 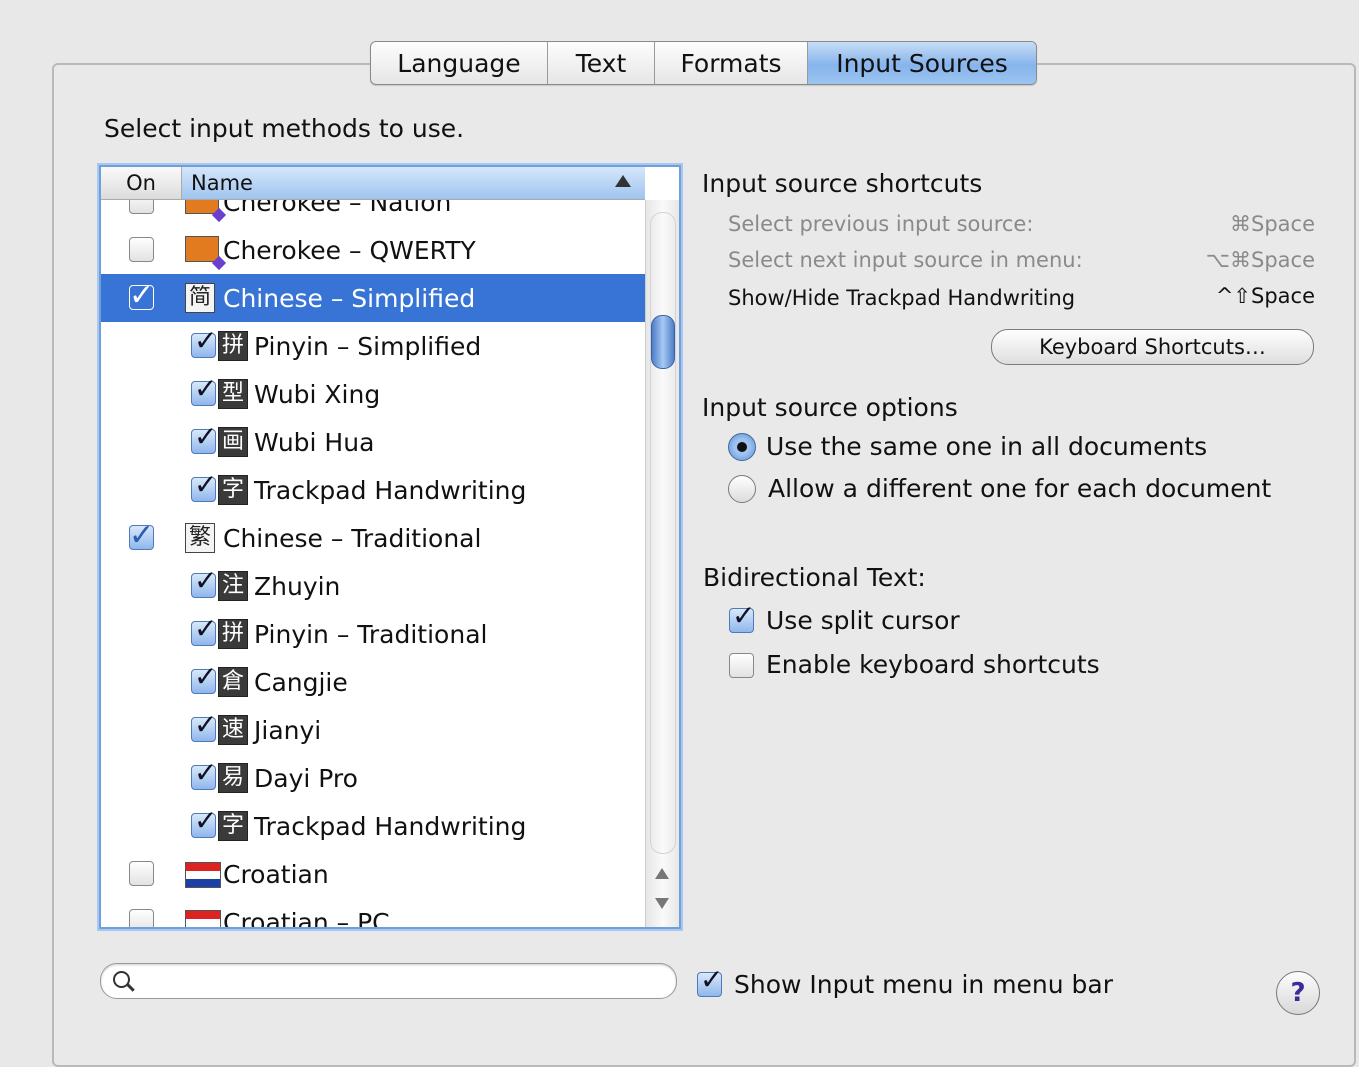 I want to click on tab-input-sources: Input Sources, so click(x=922, y=63).